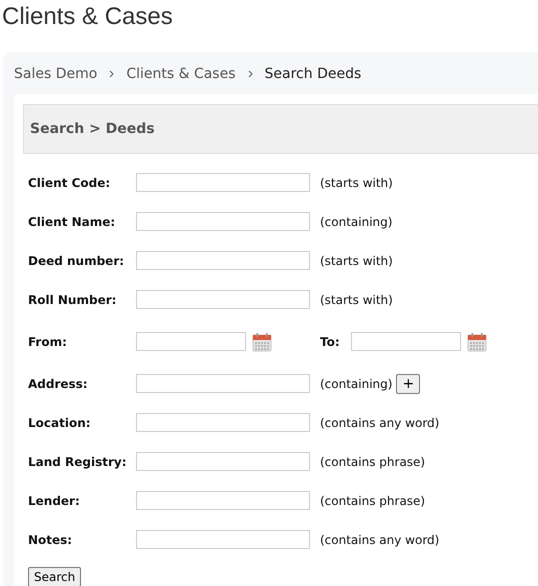 This screenshot has width=538, height=586. Describe the element at coordinates (73, 299) in the screenshot. I see `field-label: Roll Number:` at that location.